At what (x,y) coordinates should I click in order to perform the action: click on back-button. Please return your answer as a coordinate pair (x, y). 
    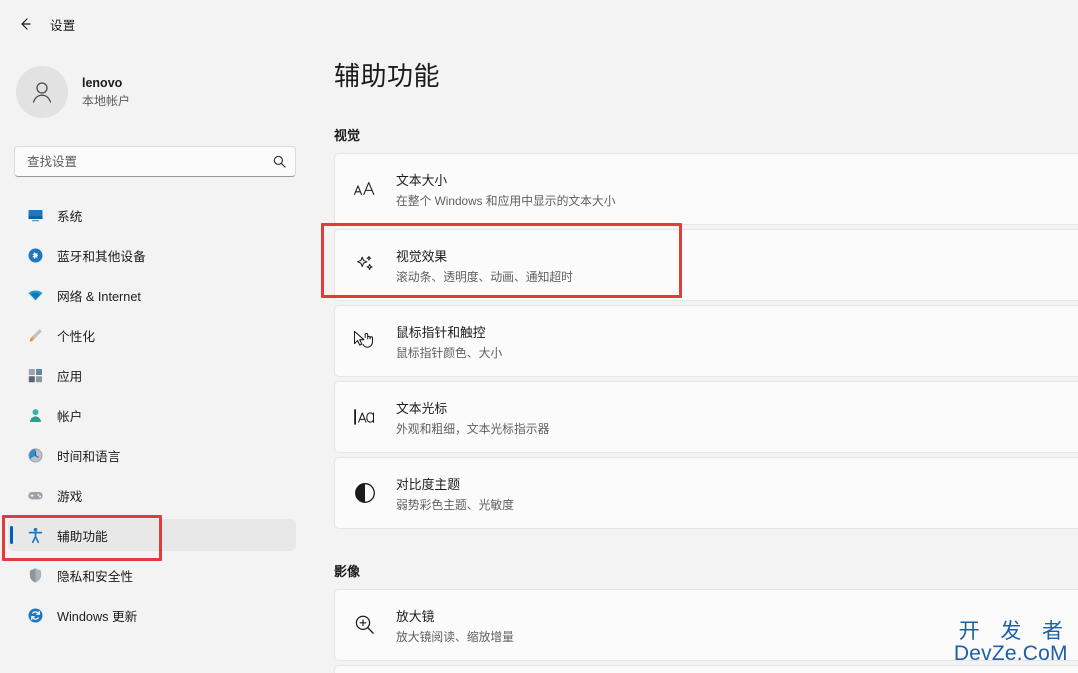
    Looking at the image, I should click on (25, 24).